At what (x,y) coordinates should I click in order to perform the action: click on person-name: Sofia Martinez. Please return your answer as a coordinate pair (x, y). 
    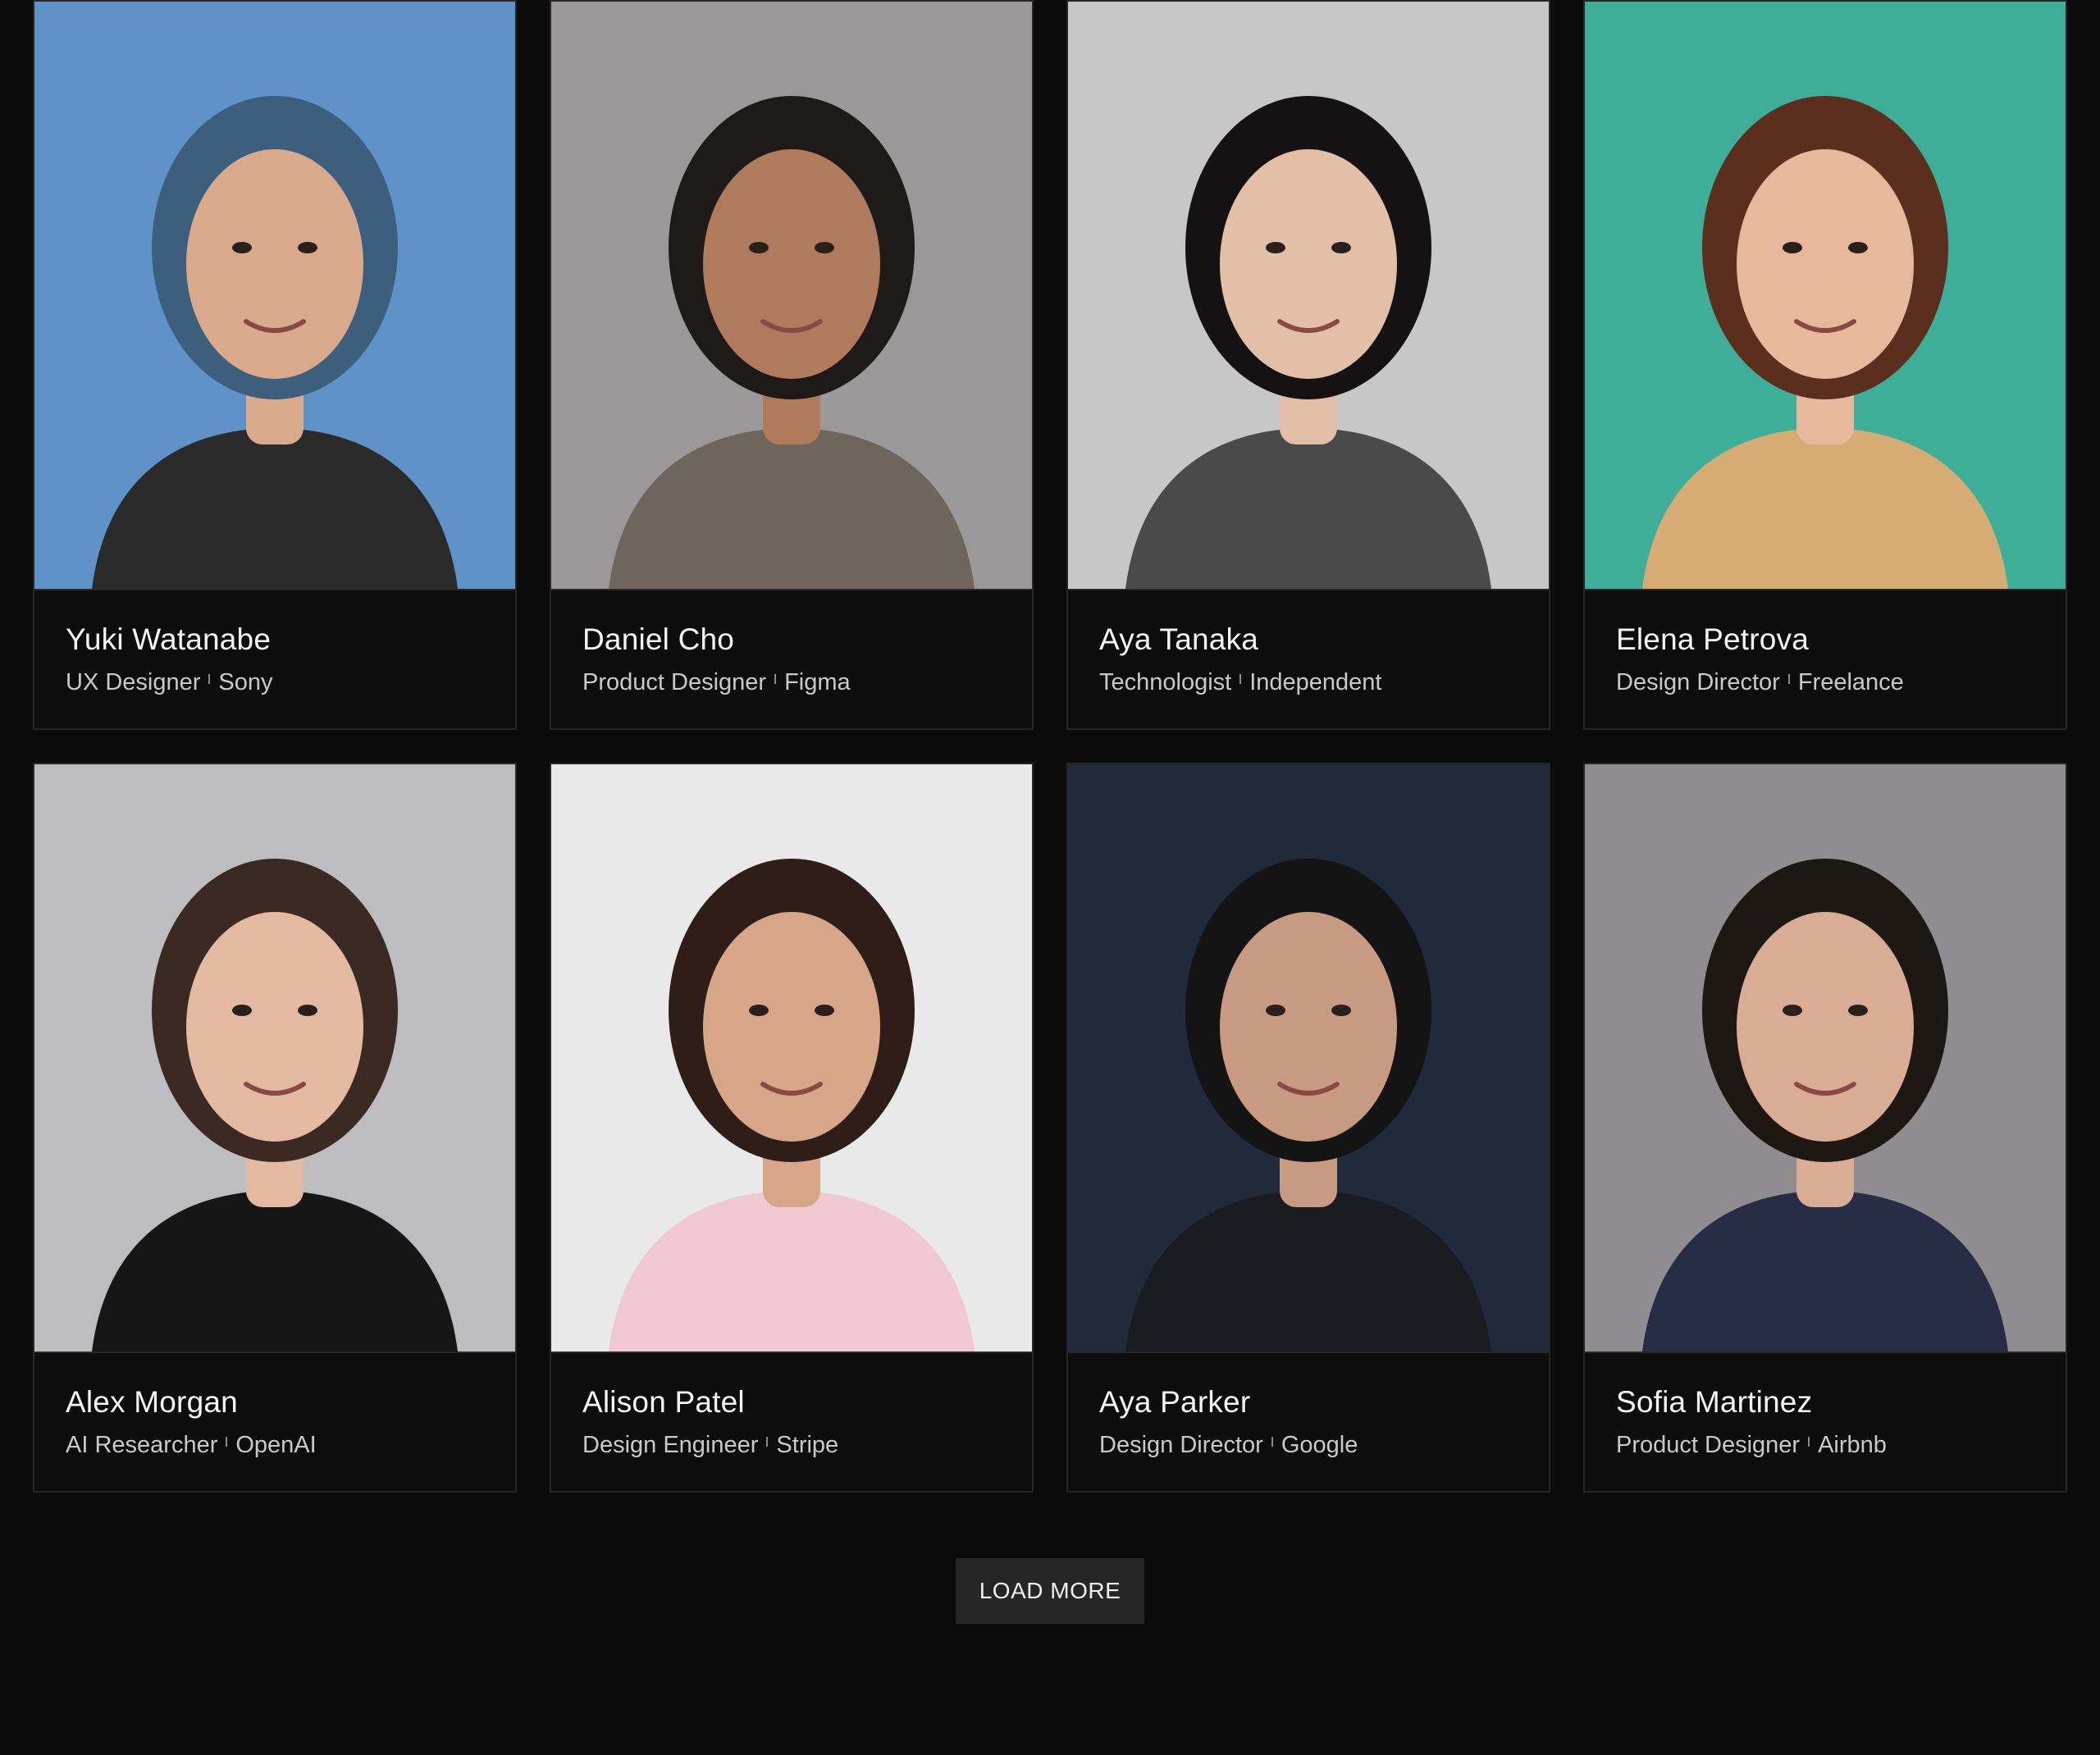
    Looking at the image, I should click on (1714, 1402).